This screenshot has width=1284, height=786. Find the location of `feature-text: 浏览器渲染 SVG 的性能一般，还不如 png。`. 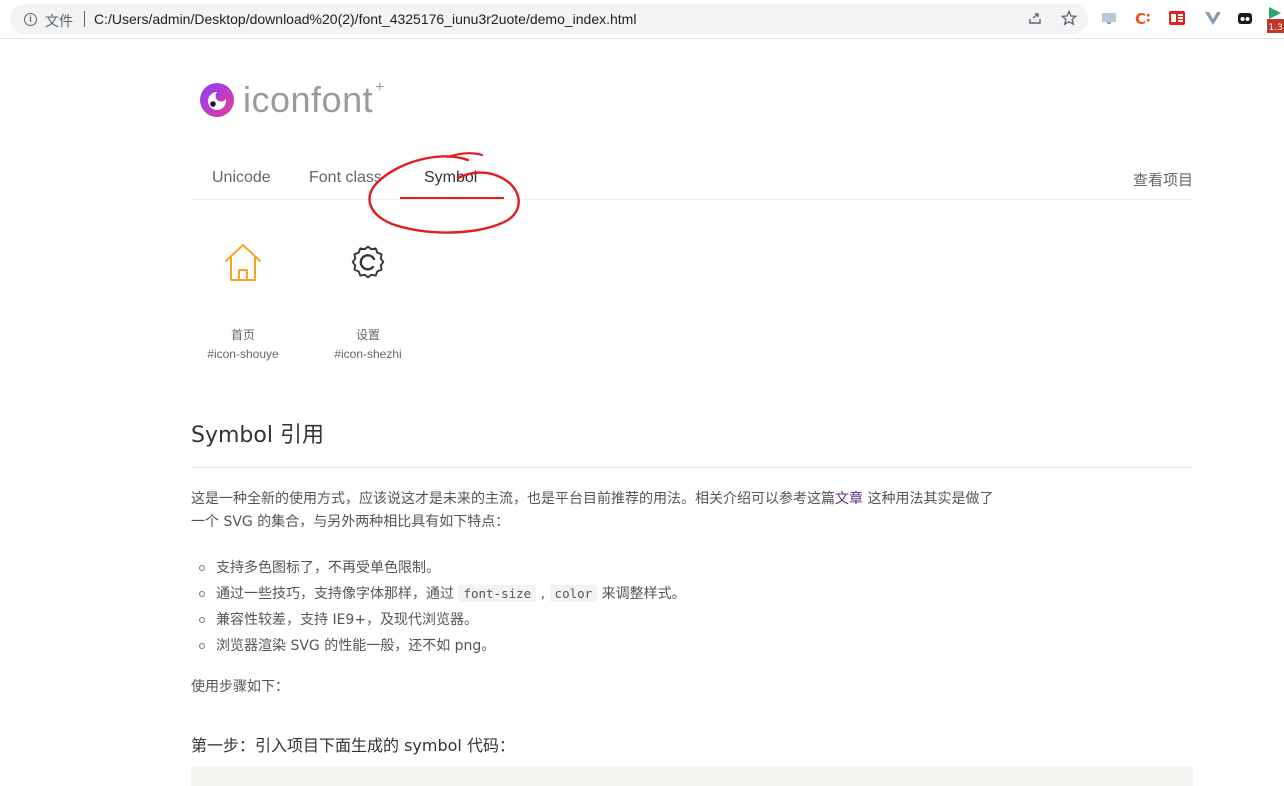

feature-text: 浏览器渲染 SVG 的性能一般，还不如 png。 is located at coordinates (356, 646).